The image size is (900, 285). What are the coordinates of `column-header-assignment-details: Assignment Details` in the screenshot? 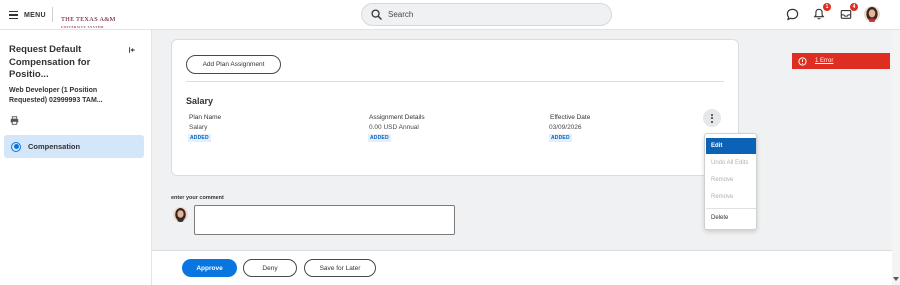 It's located at (397, 117).